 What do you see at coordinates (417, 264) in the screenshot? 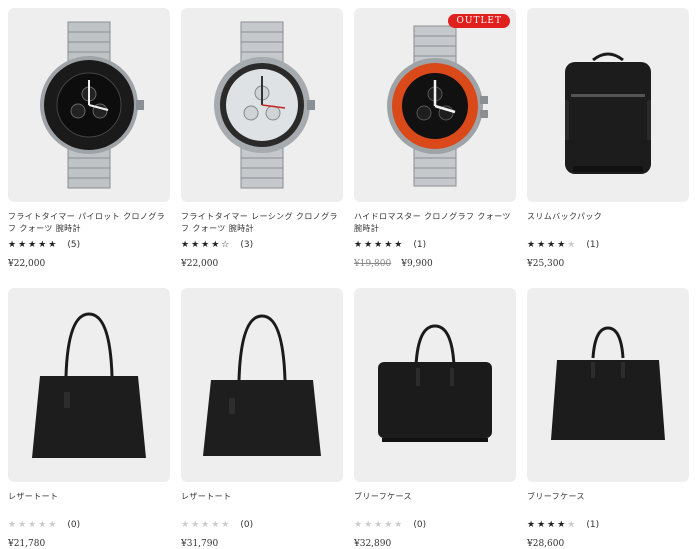
I see `product-price: ¥9,900` at bounding box center [417, 264].